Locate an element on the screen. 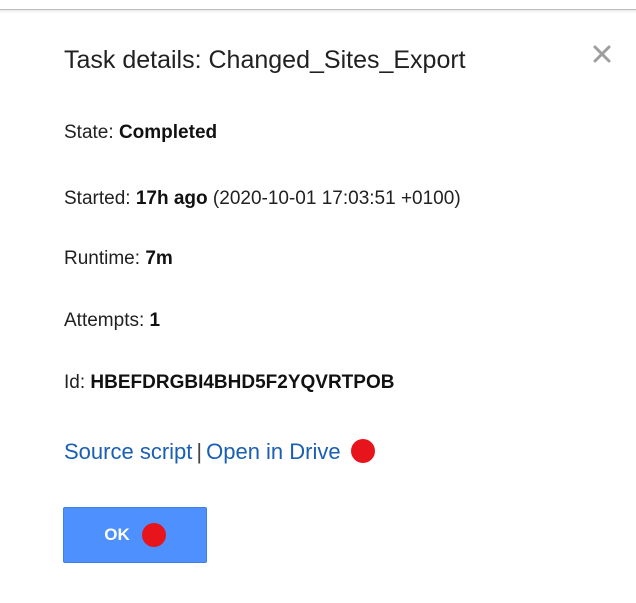  state-row: State: Completed is located at coordinates (140, 133).